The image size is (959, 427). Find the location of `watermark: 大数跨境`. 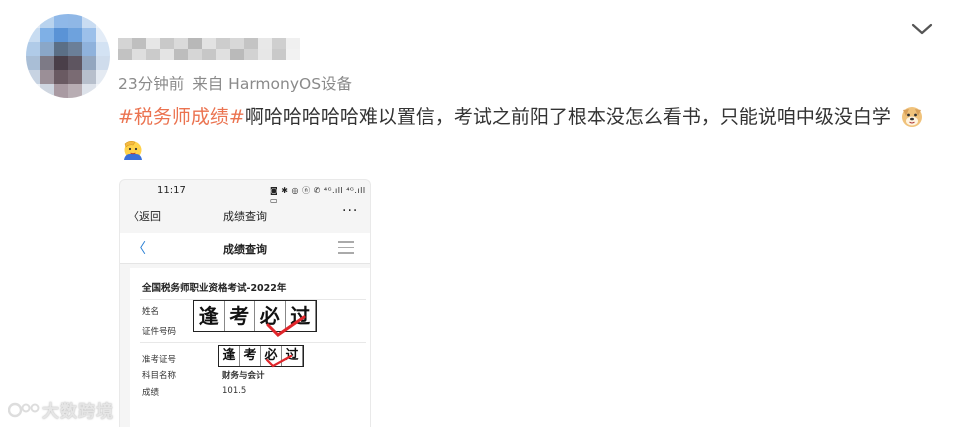

watermark: 大数跨境 is located at coordinates (60, 409).